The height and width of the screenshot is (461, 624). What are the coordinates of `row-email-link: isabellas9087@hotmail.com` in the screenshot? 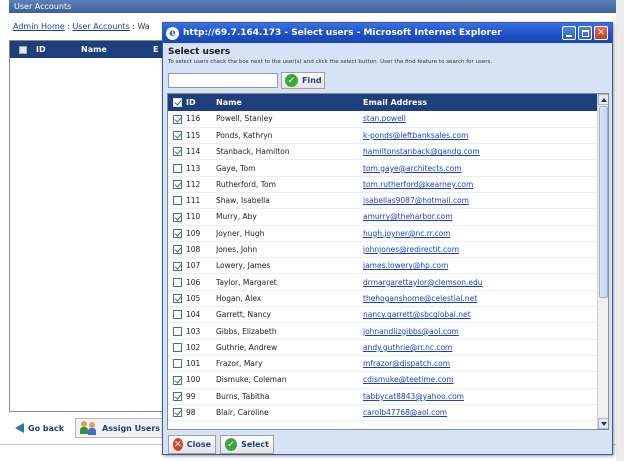 It's located at (416, 200).